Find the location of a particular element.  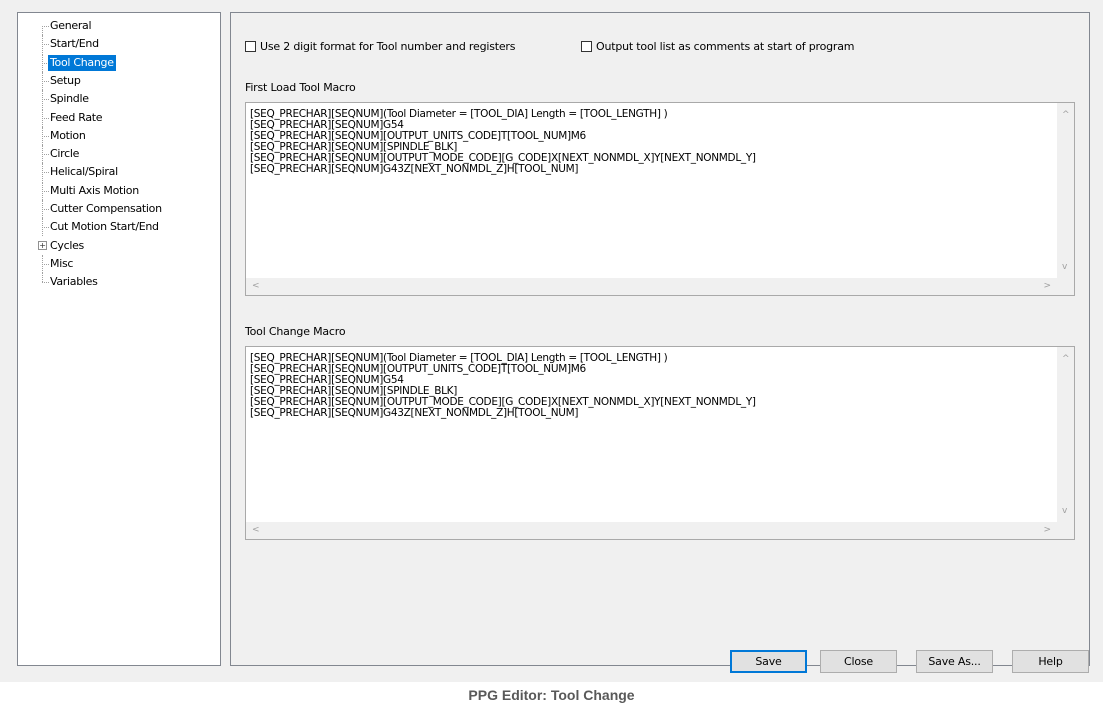

tree-item-label: Cycles is located at coordinates (67, 245).